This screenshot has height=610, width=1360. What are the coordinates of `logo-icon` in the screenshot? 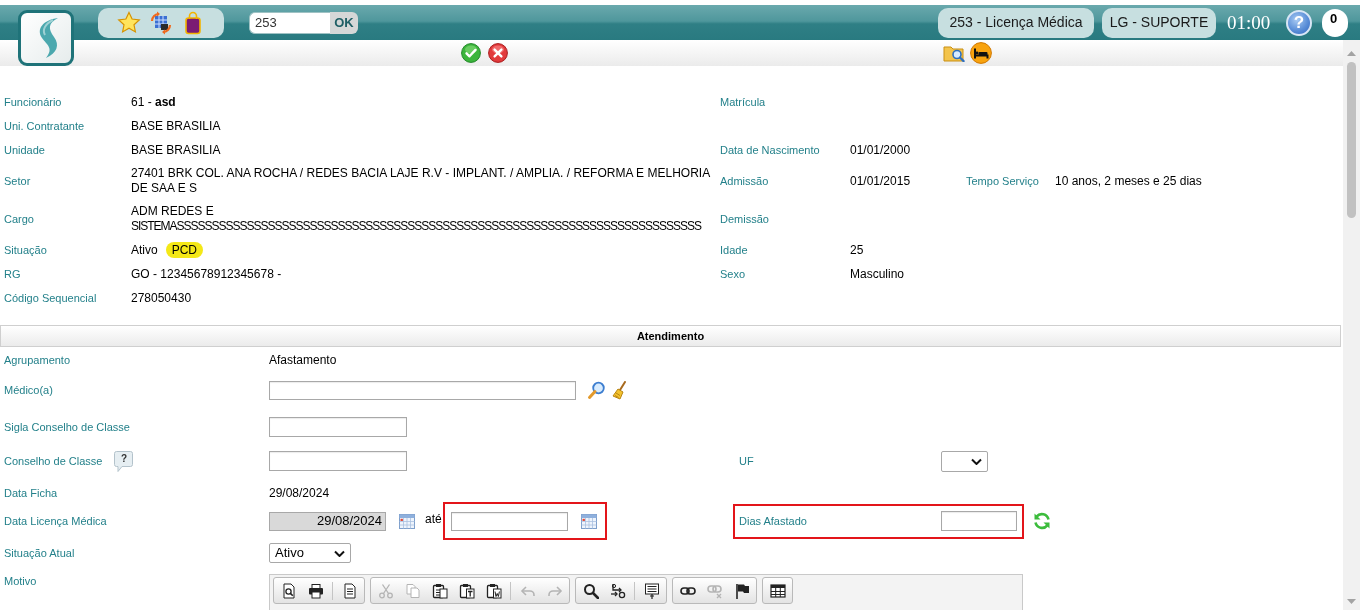 It's located at (46, 38).